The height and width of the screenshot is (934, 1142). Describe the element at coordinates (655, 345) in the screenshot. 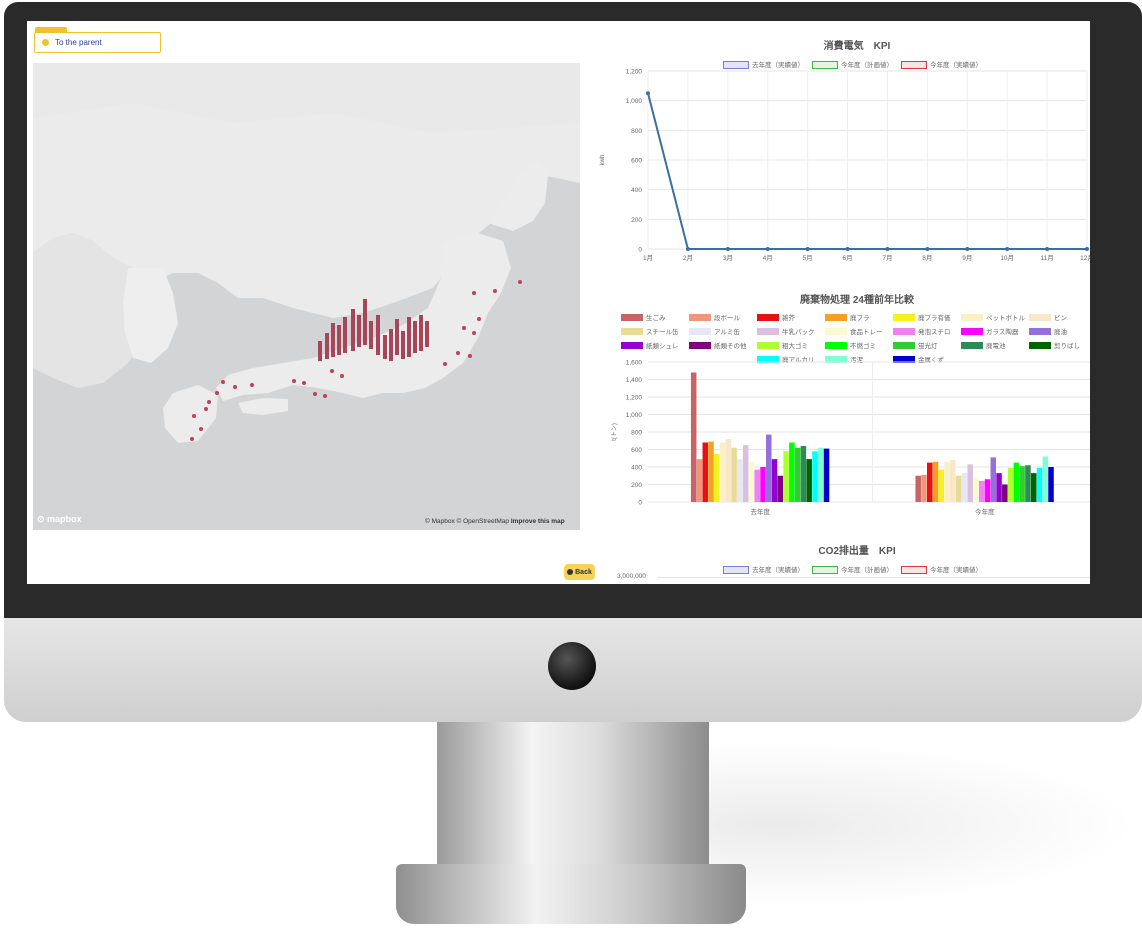

I see `legend-item: 紙類シュレ` at that location.